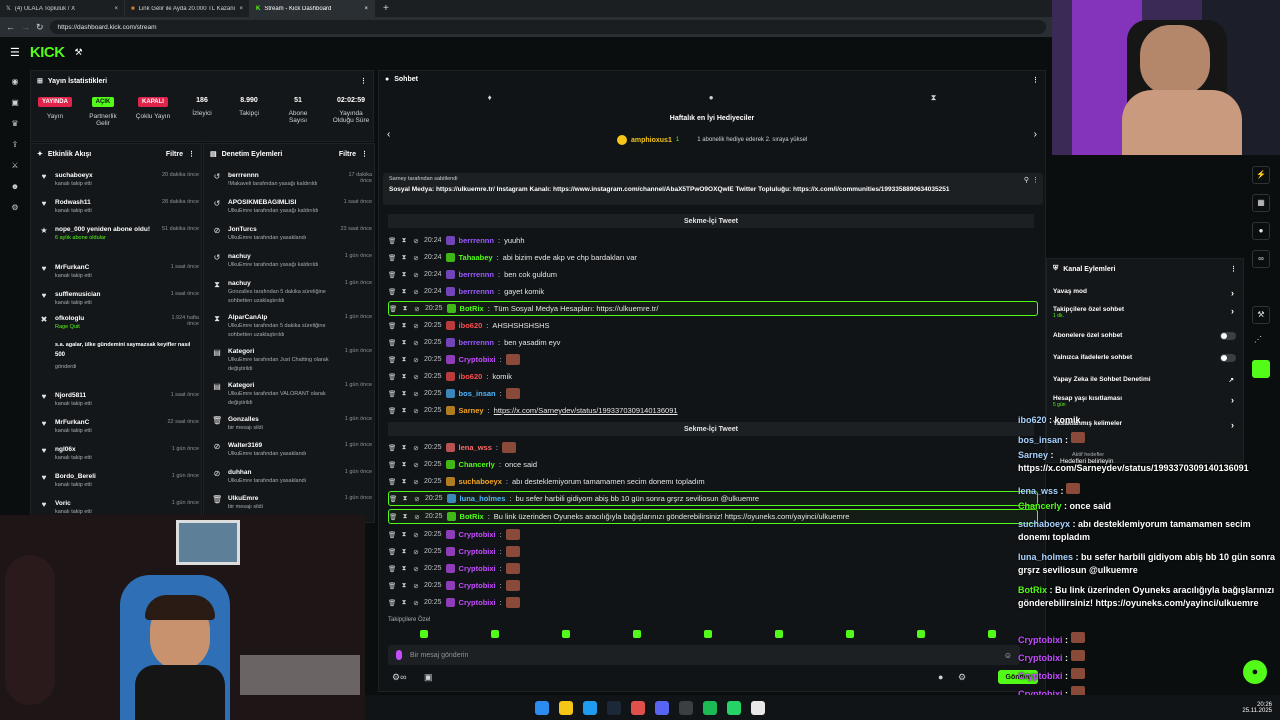  Describe the element at coordinates (590, 707) in the screenshot. I see `edge-icon` at that location.